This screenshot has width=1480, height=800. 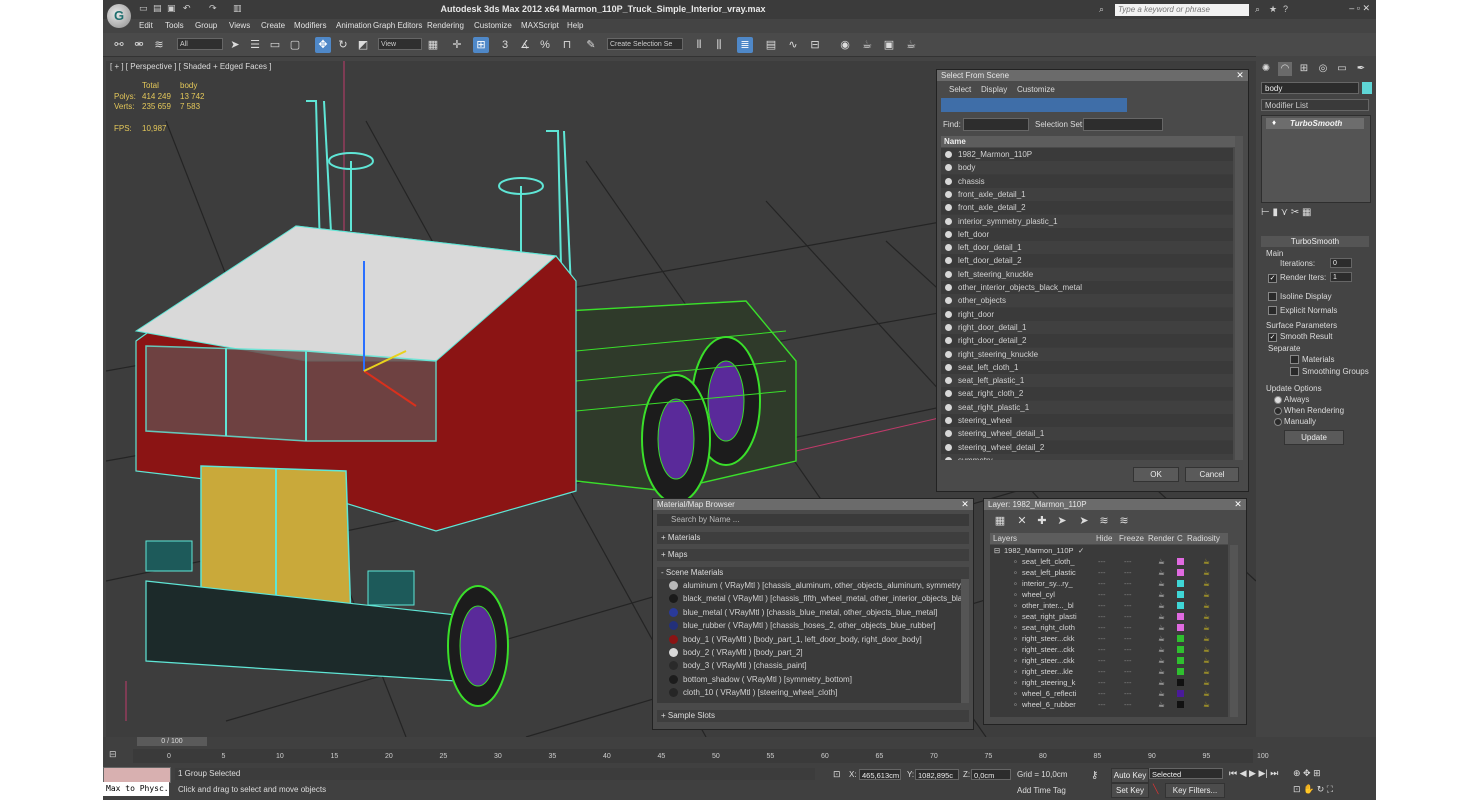 What do you see at coordinates (1087, 447) in the screenshot?
I see `object-list-item: steering_wheel_detail_2` at bounding box center [1087, 447].